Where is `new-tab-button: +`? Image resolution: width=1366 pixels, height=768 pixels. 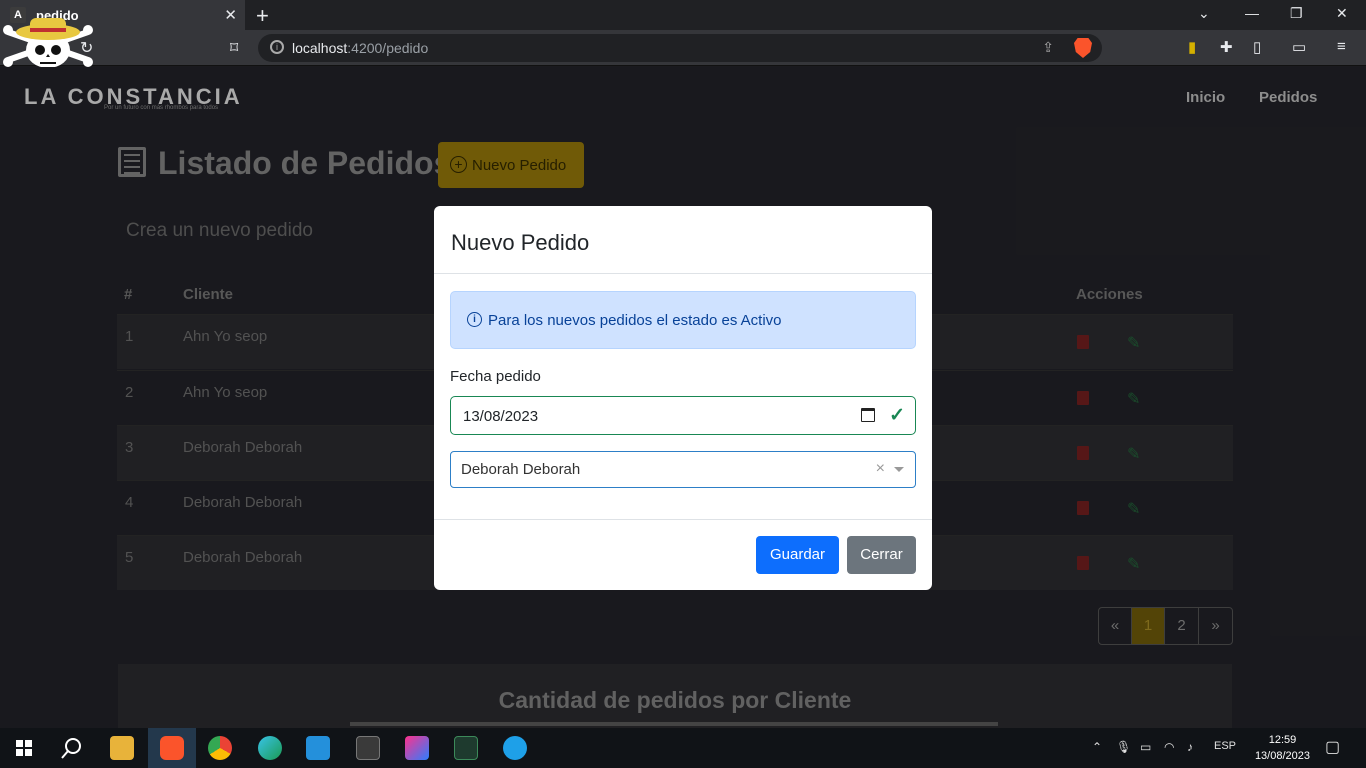 new-tab-button: + is located at coordinates (262, 16).